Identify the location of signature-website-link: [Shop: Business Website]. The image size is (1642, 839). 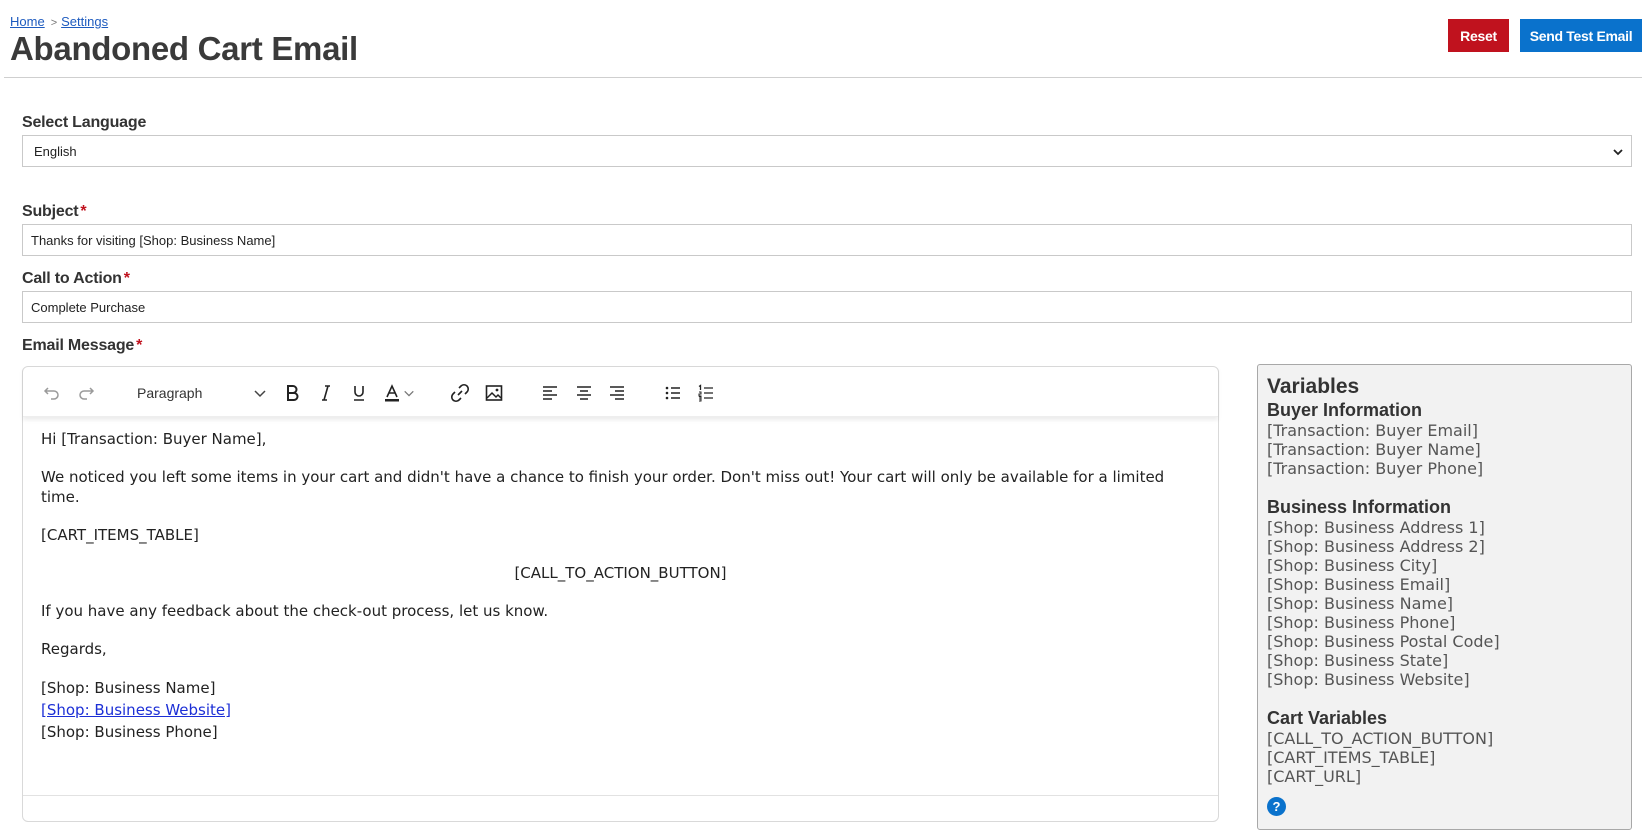
(136, 710).